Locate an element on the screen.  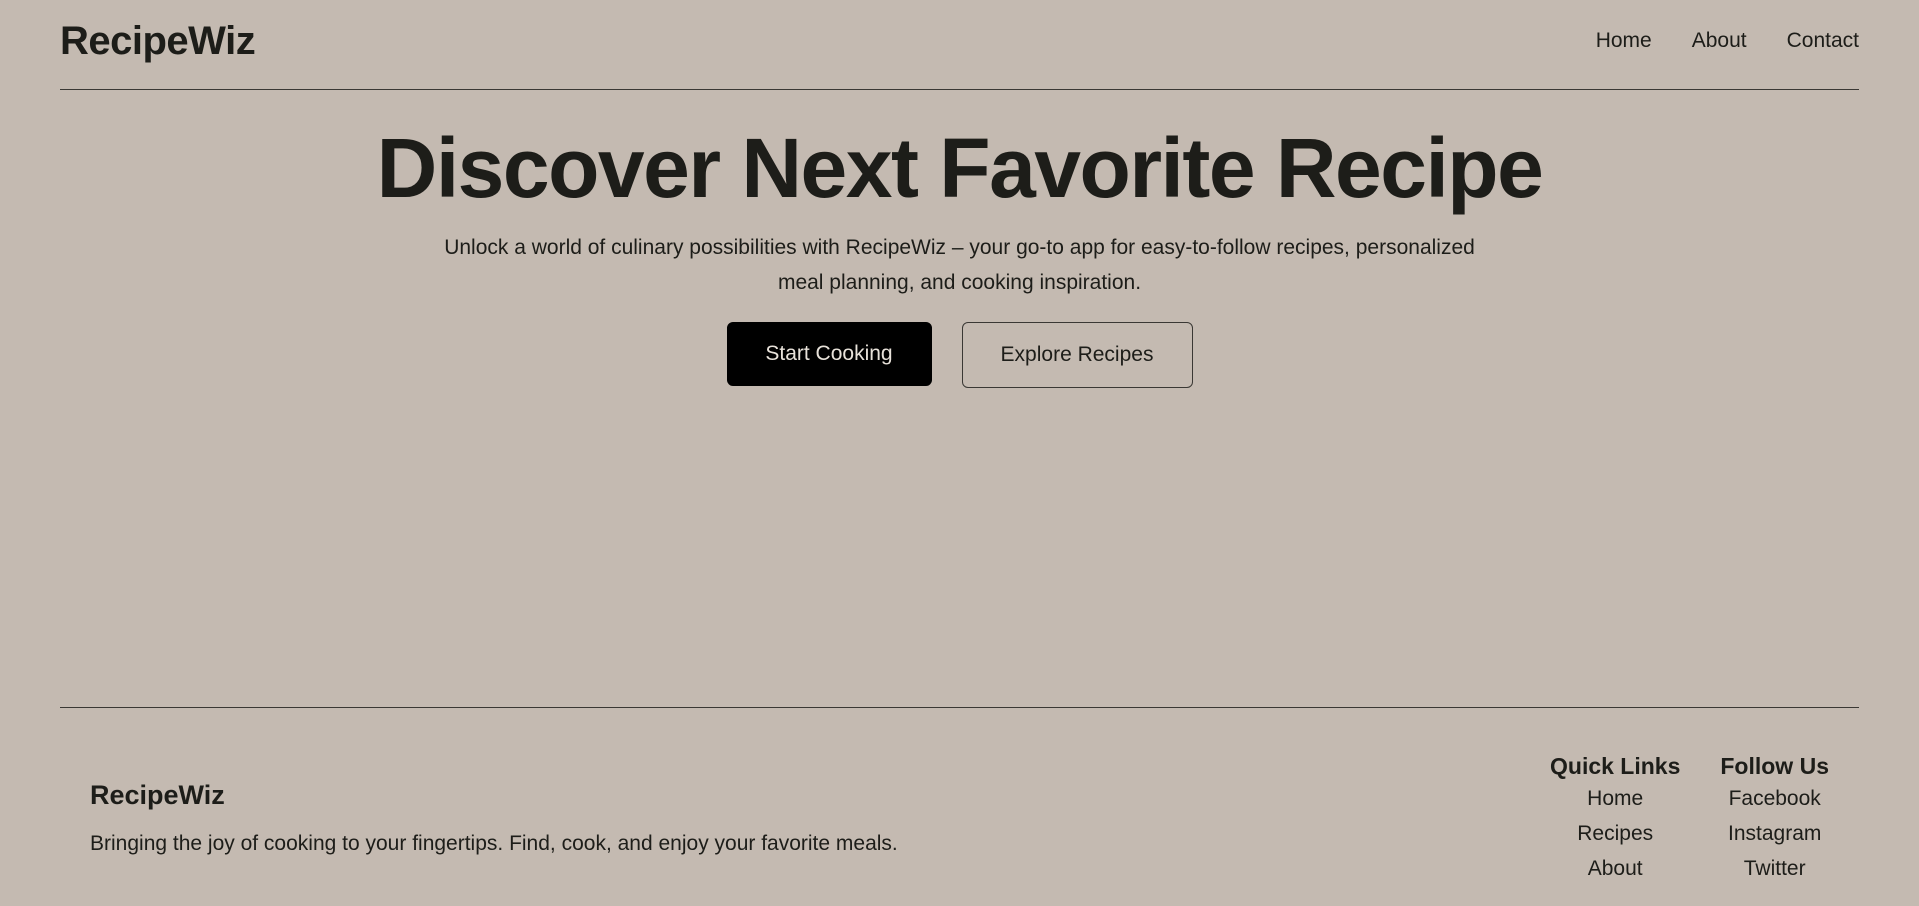
start-cooking-button: Start Cooking is located at coordinates (829, 354).